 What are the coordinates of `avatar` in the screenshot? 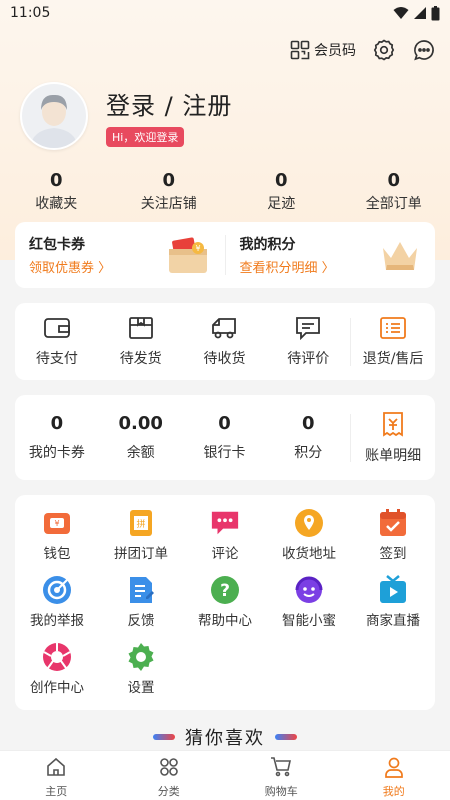 It's located at (54, 116).